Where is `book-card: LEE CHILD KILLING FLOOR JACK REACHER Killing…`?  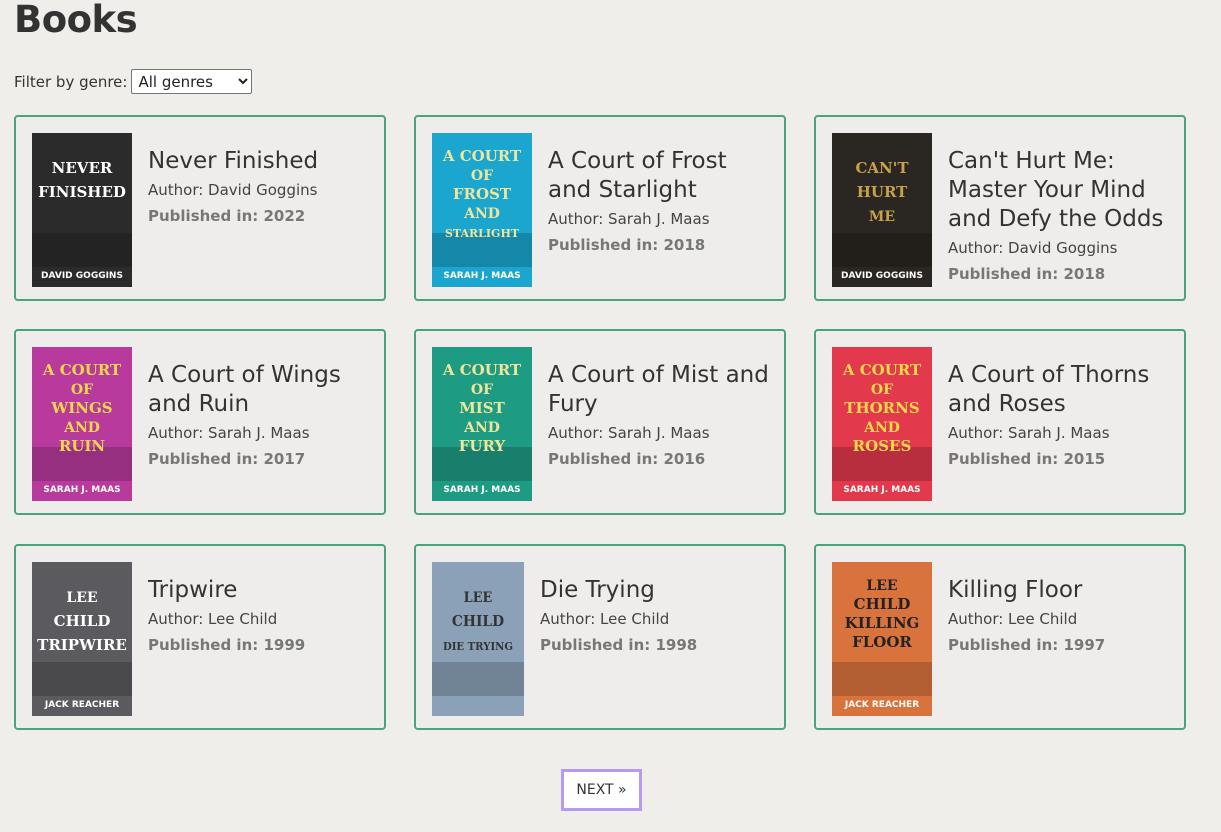 book-card: LEE CHILD KILLING FLOOR JACK REACHER Killing… is located at coordinates (1000, 637).